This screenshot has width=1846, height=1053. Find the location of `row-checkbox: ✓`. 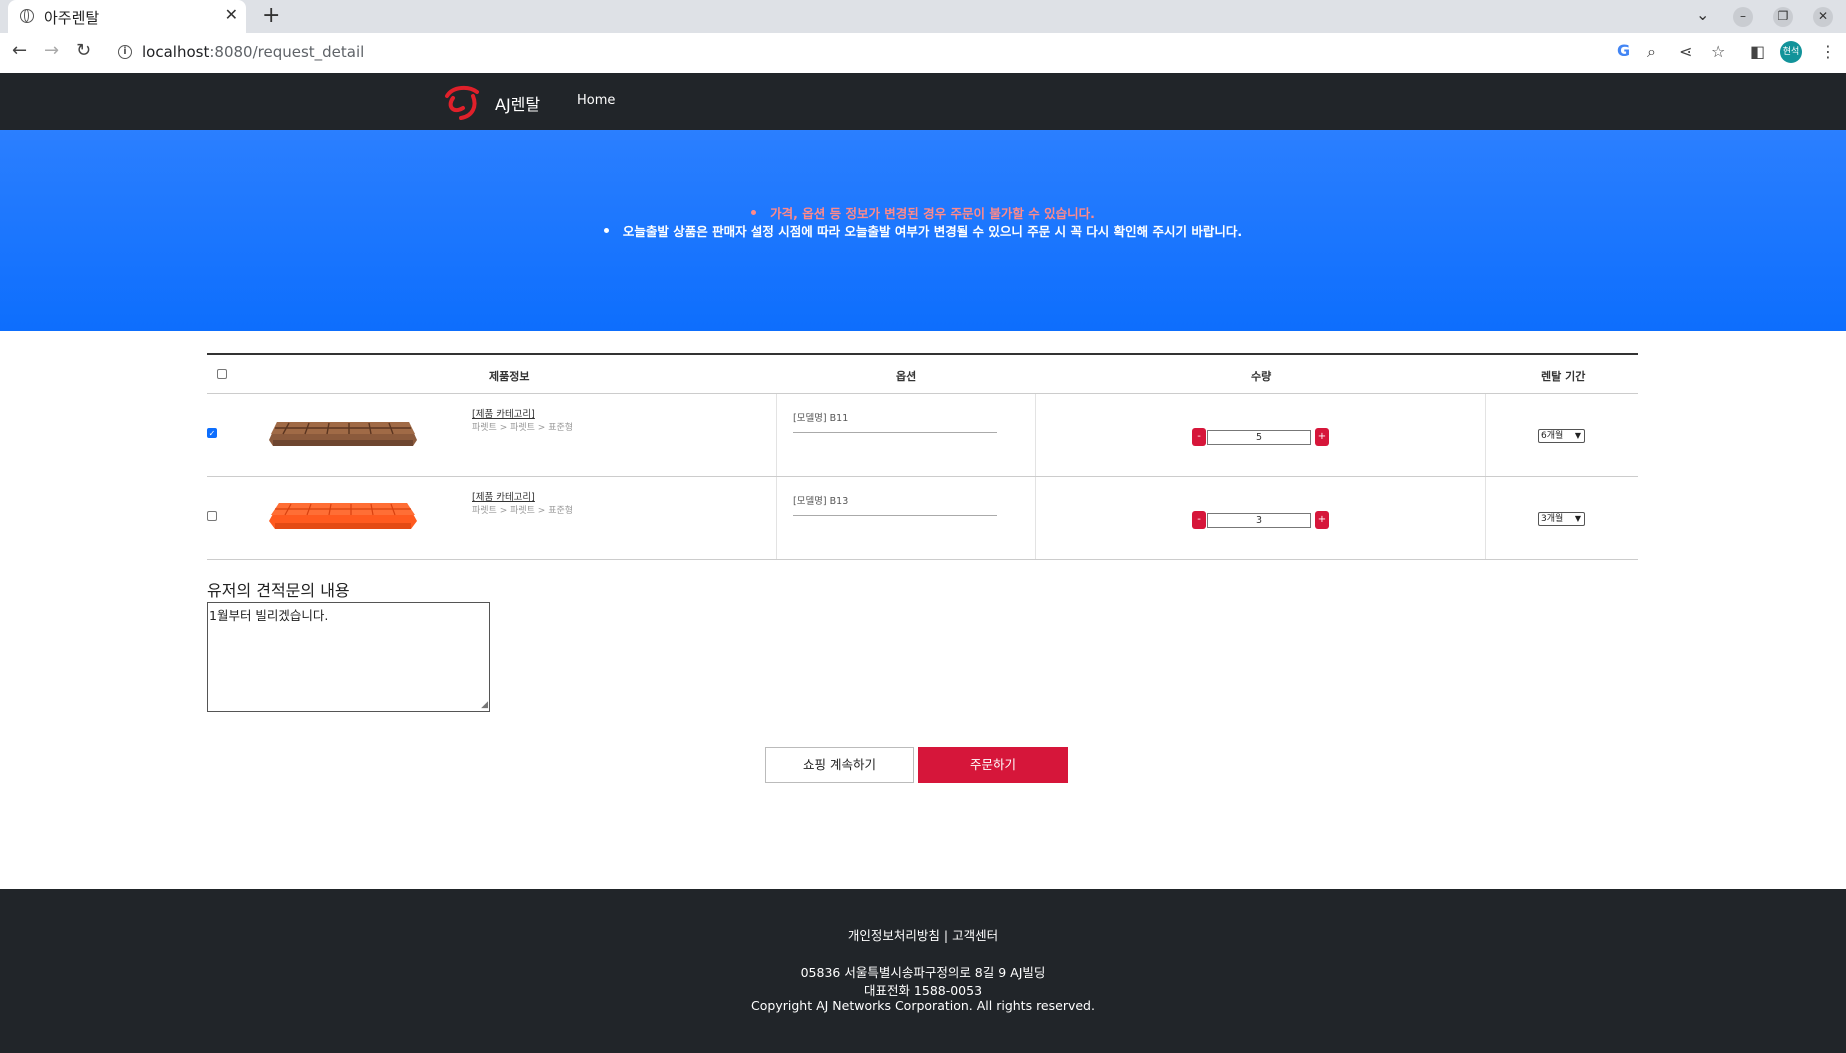

row-checkbox: ✓ is located at coordinates (212, 433).